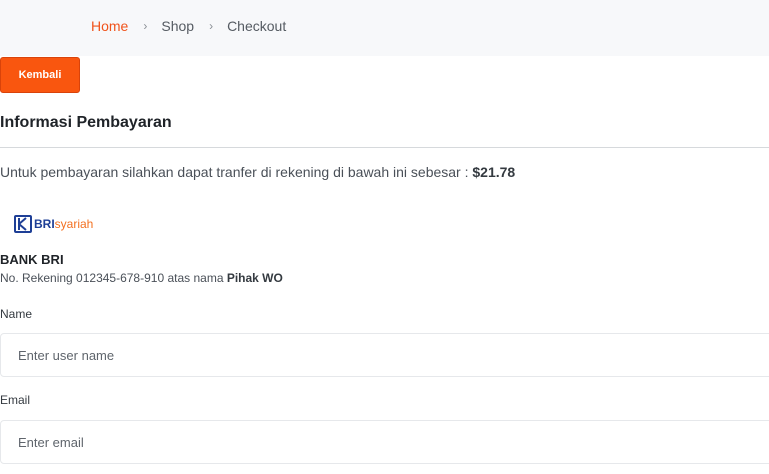 The height and width of the screenshot is (474, 769). Describe the element at coordinates (40, 75) in the screenshot. I see `back-button: Kembali` at that location.